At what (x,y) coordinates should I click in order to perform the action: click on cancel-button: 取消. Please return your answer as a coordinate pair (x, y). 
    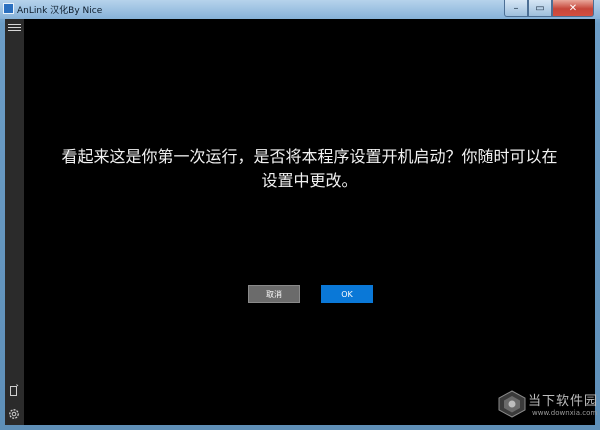
    Looking at the image, I should click on (274, 294).